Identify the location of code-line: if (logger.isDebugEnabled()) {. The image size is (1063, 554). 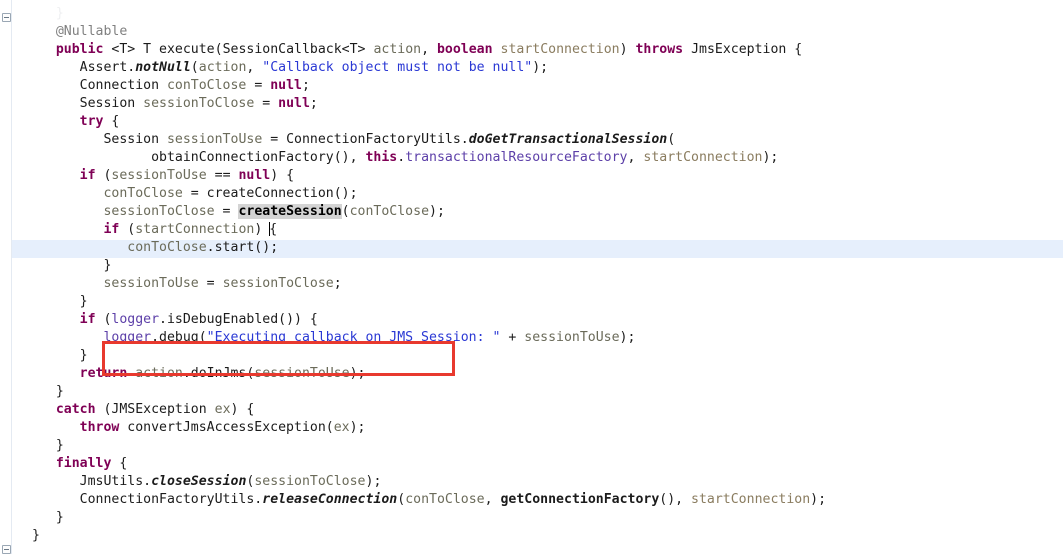
(531, 320).